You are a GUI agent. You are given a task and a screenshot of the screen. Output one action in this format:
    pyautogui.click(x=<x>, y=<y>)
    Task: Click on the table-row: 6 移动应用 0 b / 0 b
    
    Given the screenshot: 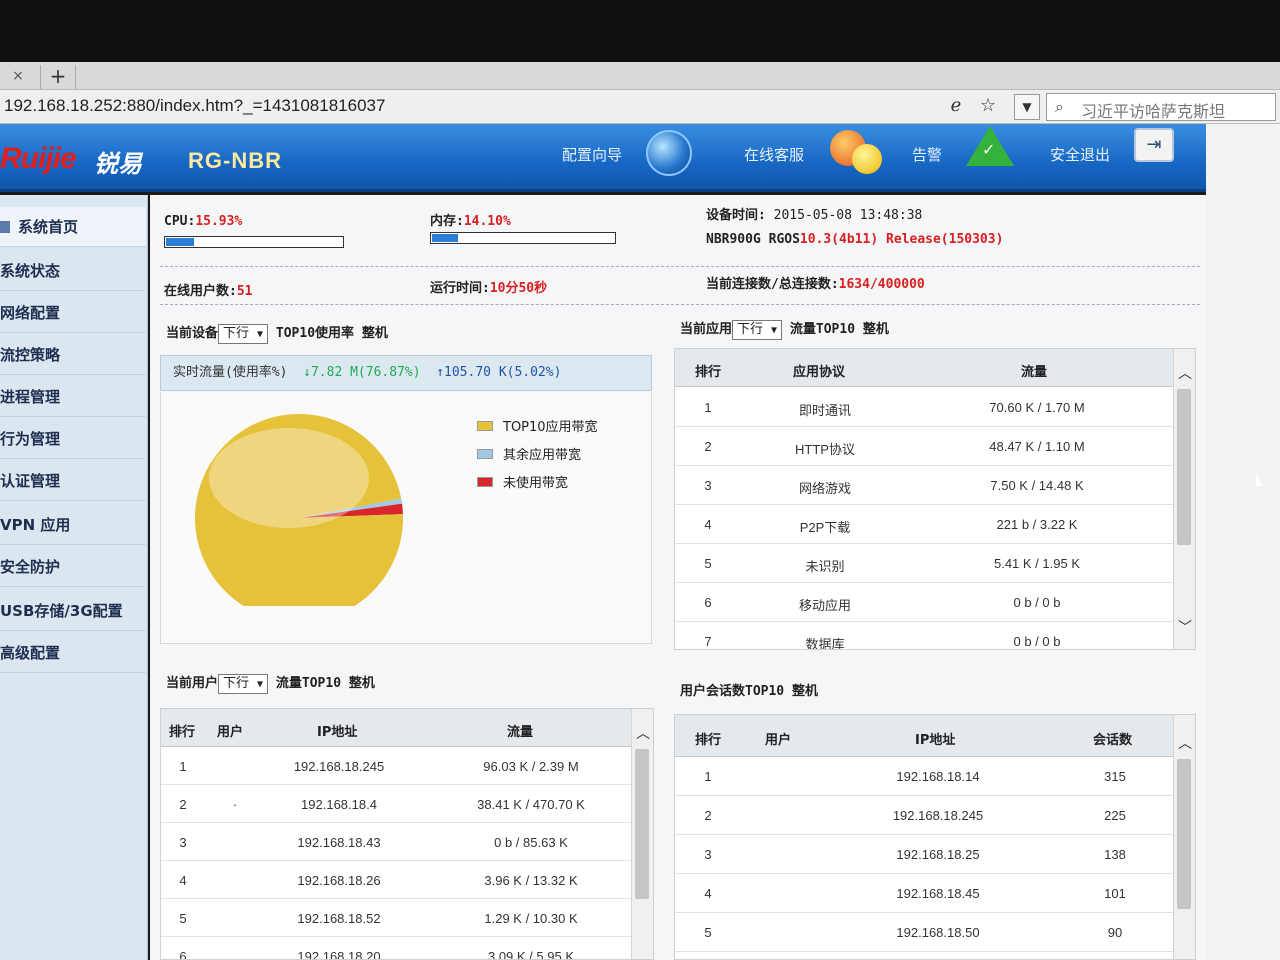 What is the action you would take?
    pyautogui.click(x=924, y=602)
    